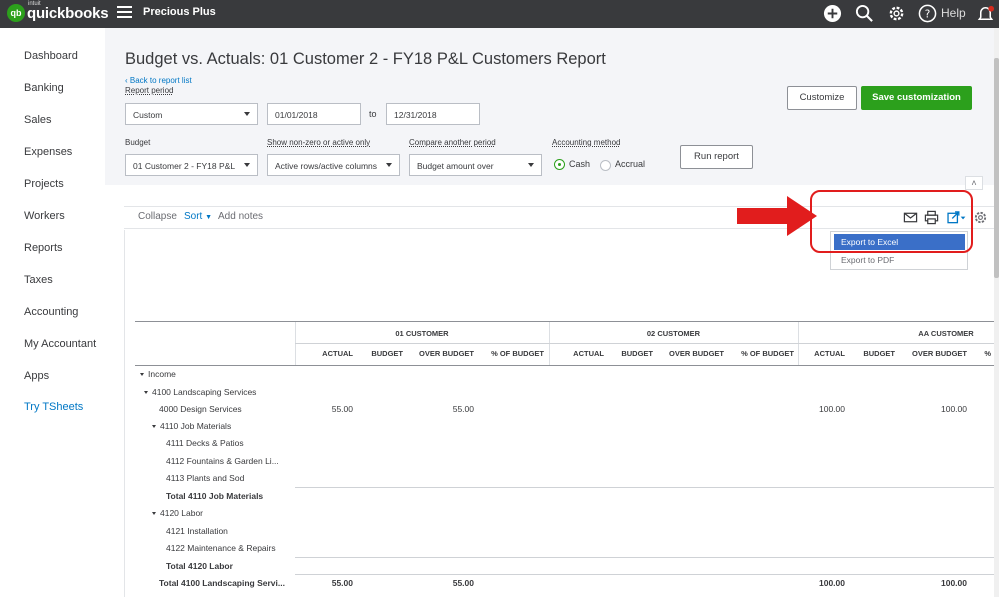 This screenshot has width=999, height=597. I want to click on budget-value: 01 Customer 2 - FY18 P&L, so click(184, 166).